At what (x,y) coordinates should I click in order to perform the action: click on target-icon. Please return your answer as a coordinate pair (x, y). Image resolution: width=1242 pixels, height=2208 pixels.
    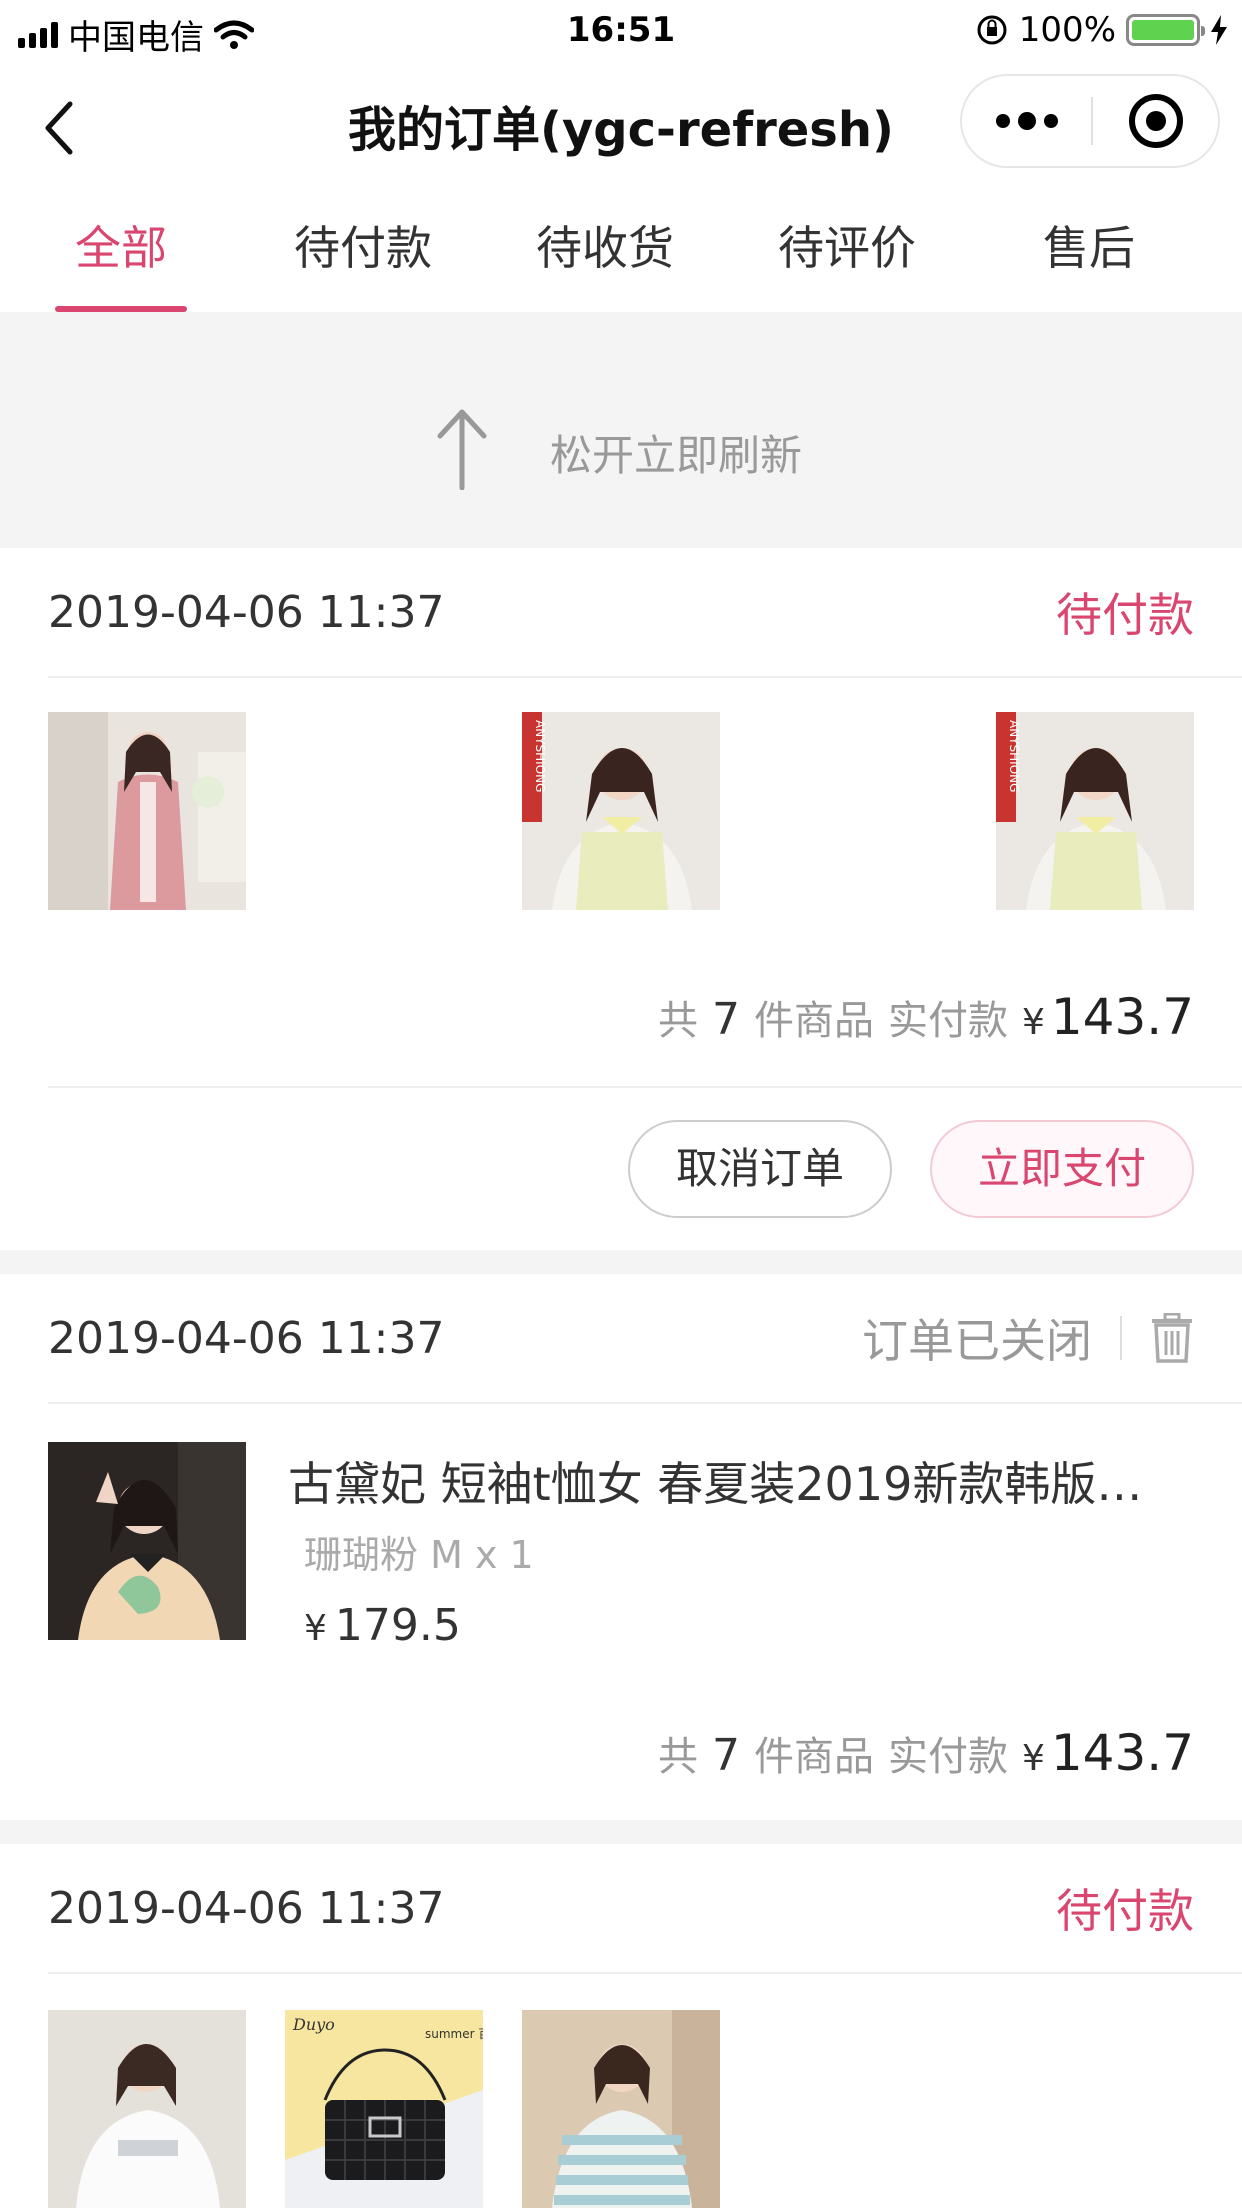
    Looking at the image, I should click on (1155, 121).